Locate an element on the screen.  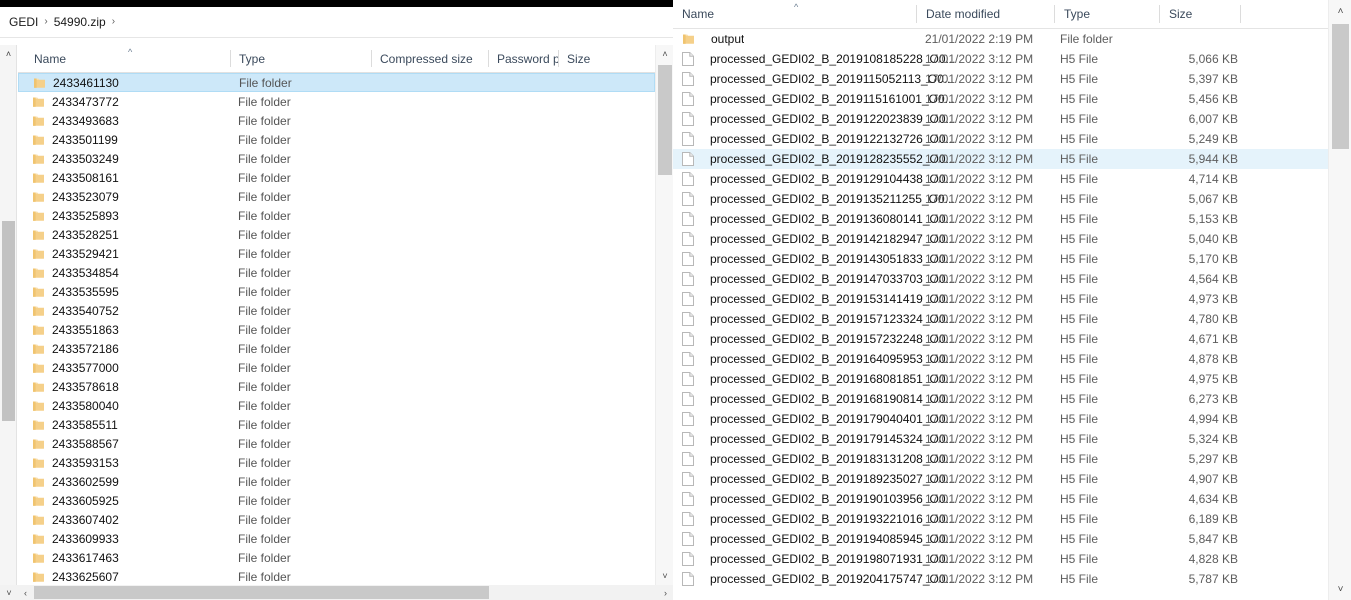
file-type-cell: File folder is located at coordinates (264, 101).